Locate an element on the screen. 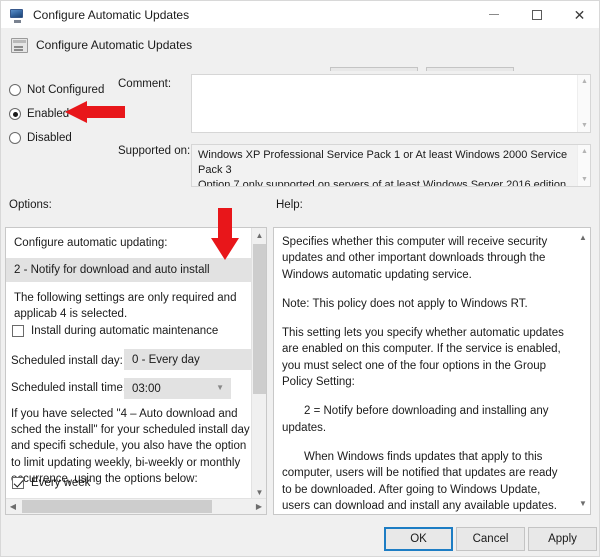  radio-not-configured-label: Not Configured is located at coordinates (66, 90).